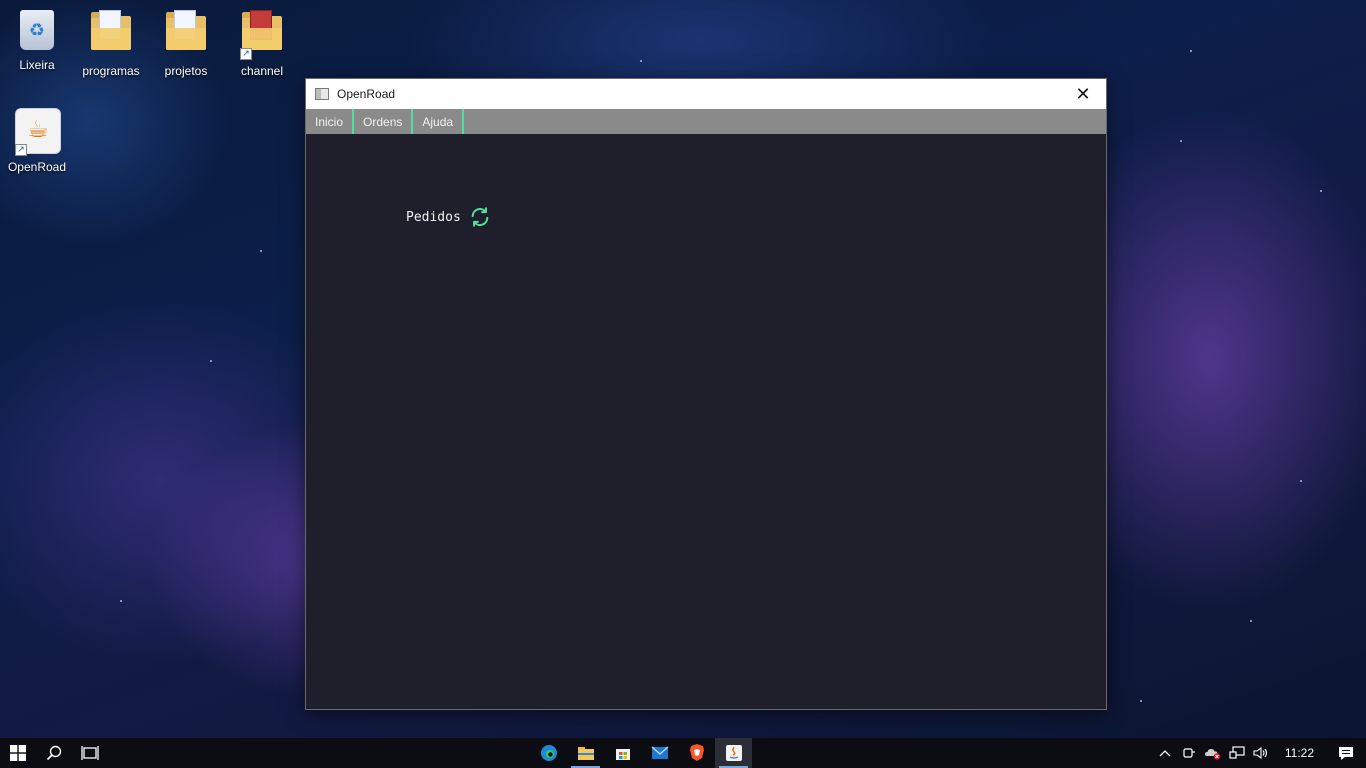 The image size is (1366, 768). I want to click on java-app-icon, so click(733, 753).